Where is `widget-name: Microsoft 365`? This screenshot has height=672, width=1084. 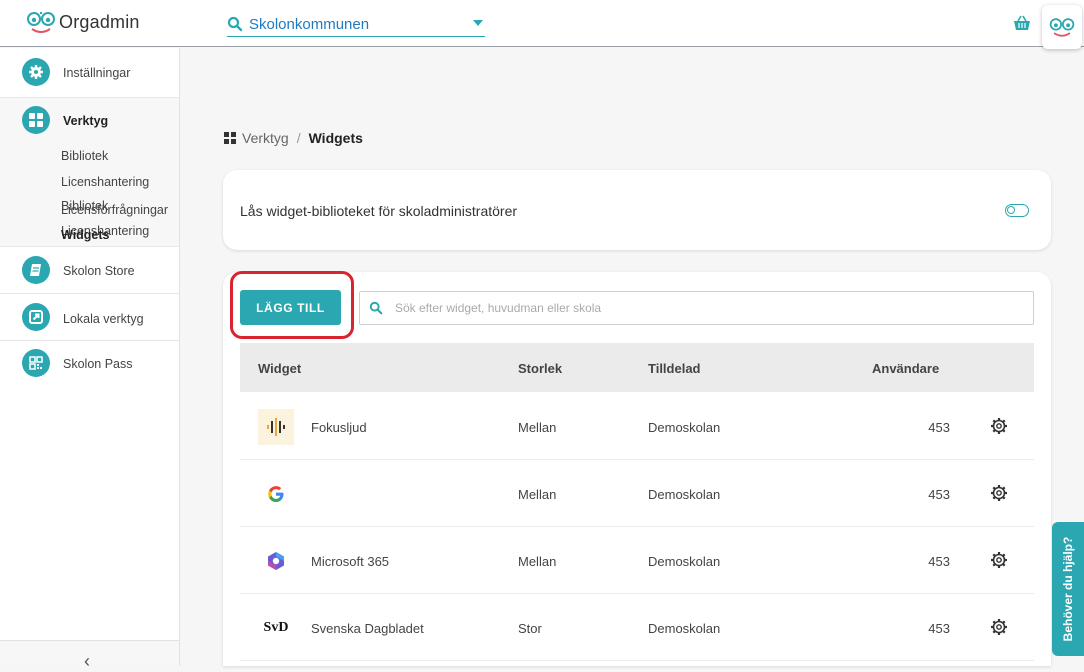 widget-name: Microsoft 365 is located at coordinates (350, 561).